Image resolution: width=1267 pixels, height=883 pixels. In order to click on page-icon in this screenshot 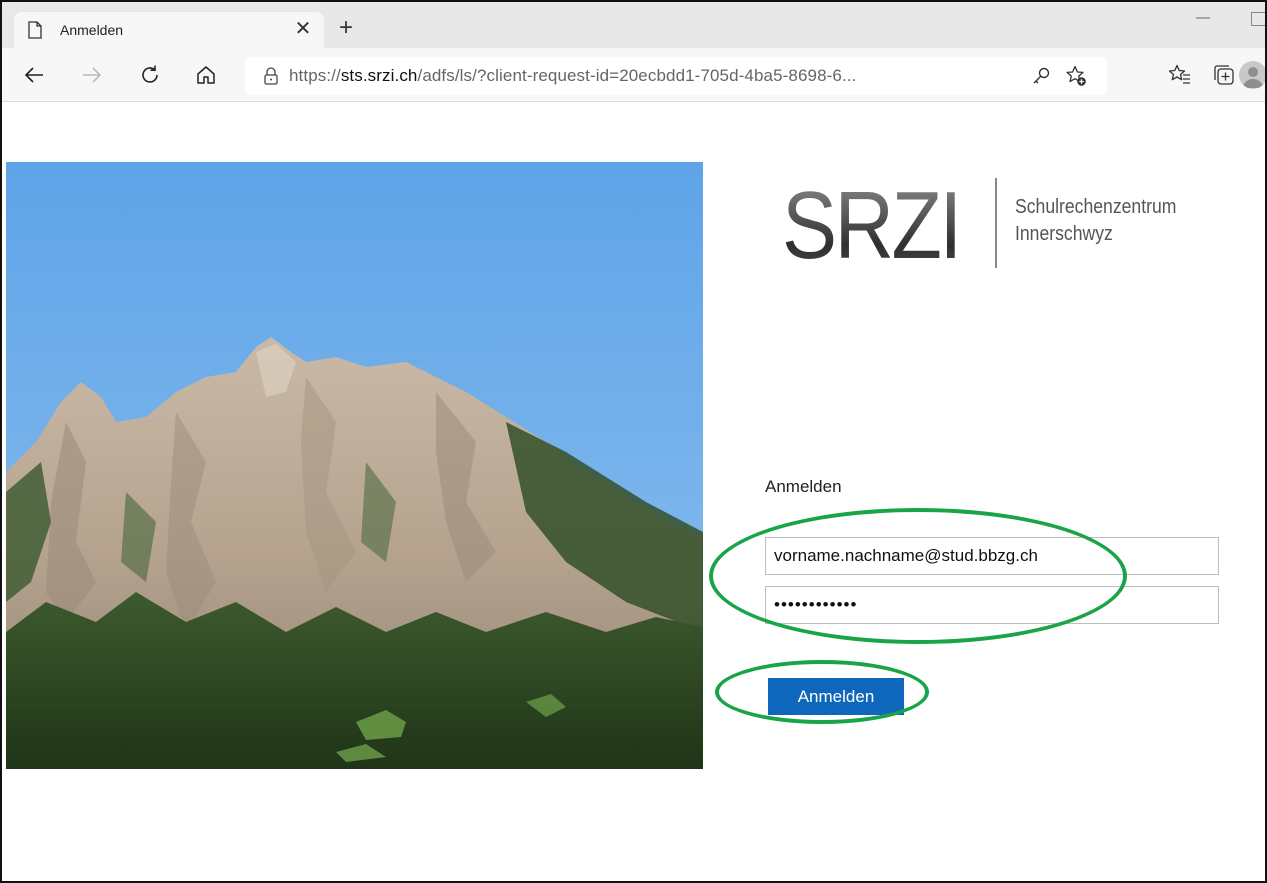, I will do `click(35, 30)`.